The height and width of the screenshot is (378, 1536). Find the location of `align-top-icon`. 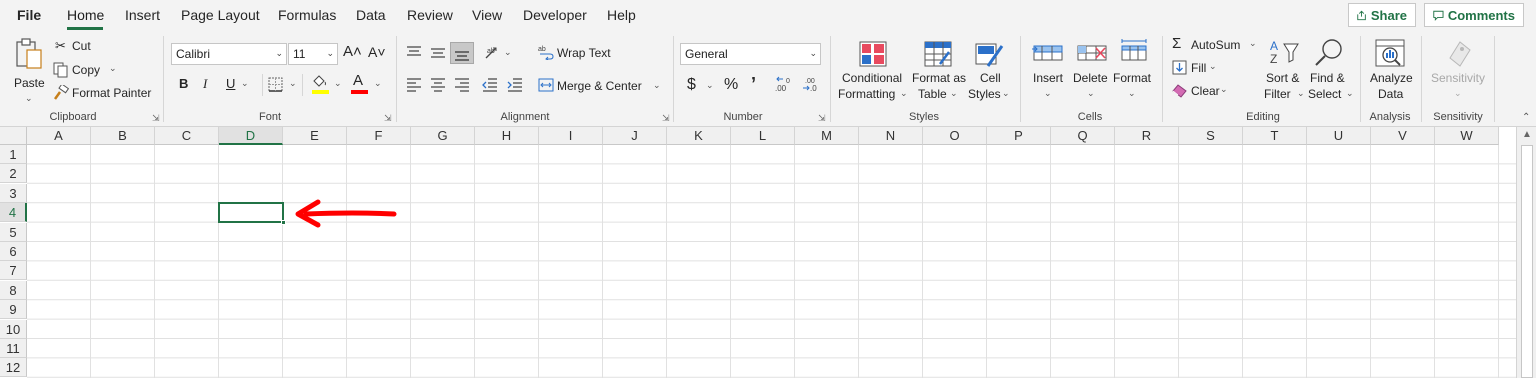

align-top-icon is located at coordinates (414, 53).